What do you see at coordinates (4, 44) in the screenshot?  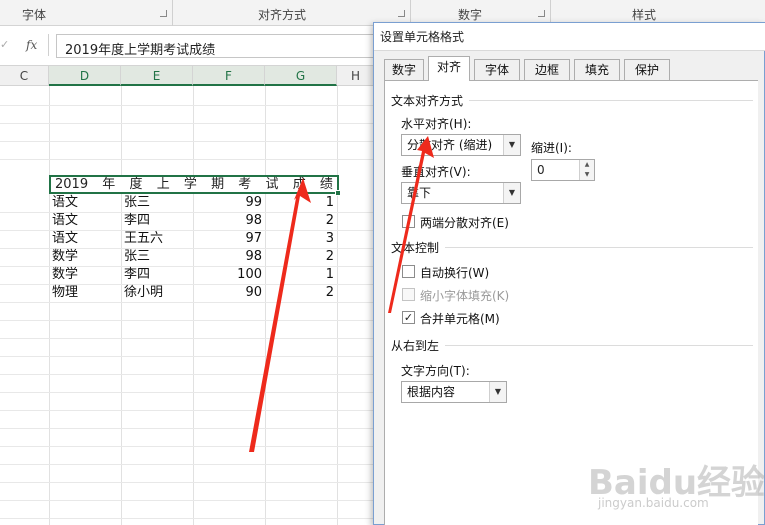 I see `confirm-icon: ✓` at bounding box center [4, 44].